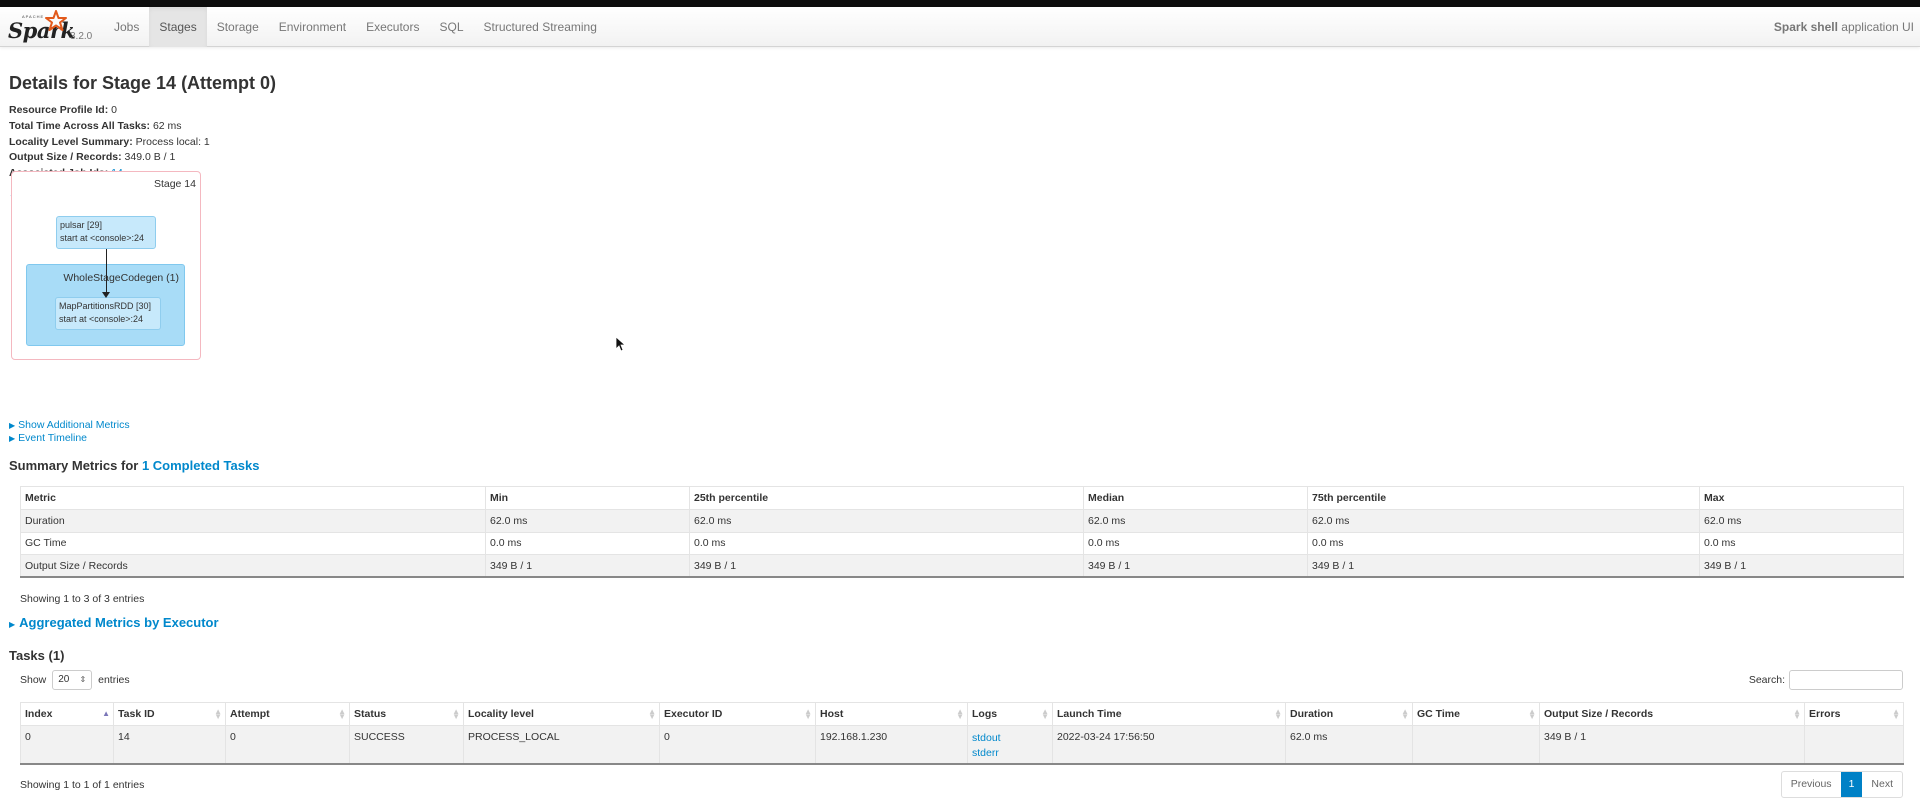 The width and height of the screenshot is (1920, 810). Describe the element at coordinates (1875, 27) in the screenshot. I see `app-title-suffix: application UI` at that location.